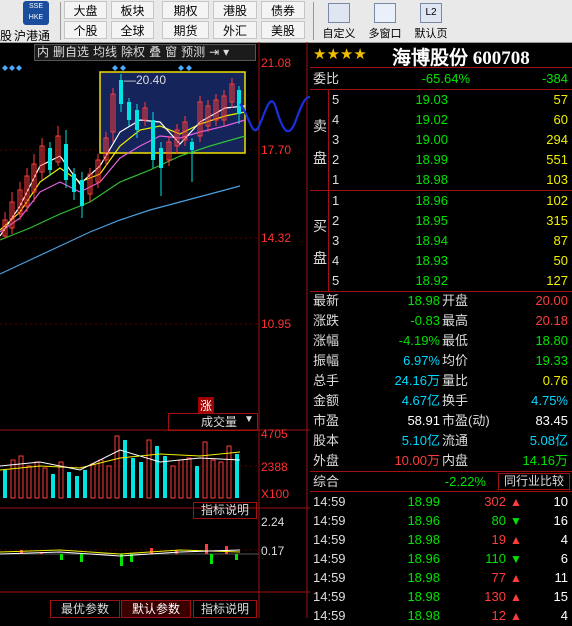 This screenshot has width=572, height=626. What do you see at coordinates (336, 240) in the screenshot?
I see `buy-order-level: 3` at bounding box center [336, 240].